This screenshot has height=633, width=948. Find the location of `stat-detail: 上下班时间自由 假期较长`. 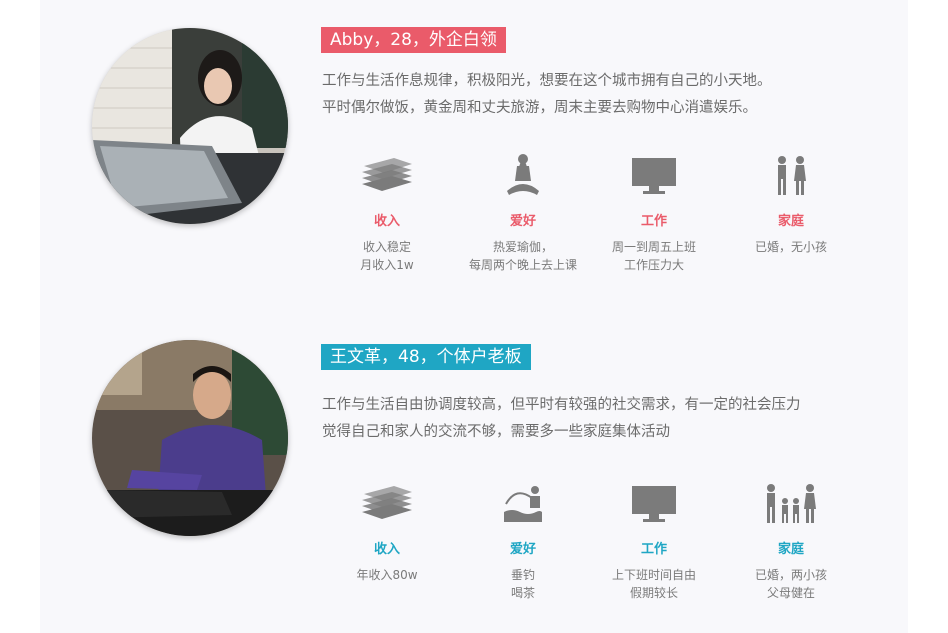

stat-detail: 上下班时间自由 假期较长 is located at coordinates (654, 584).